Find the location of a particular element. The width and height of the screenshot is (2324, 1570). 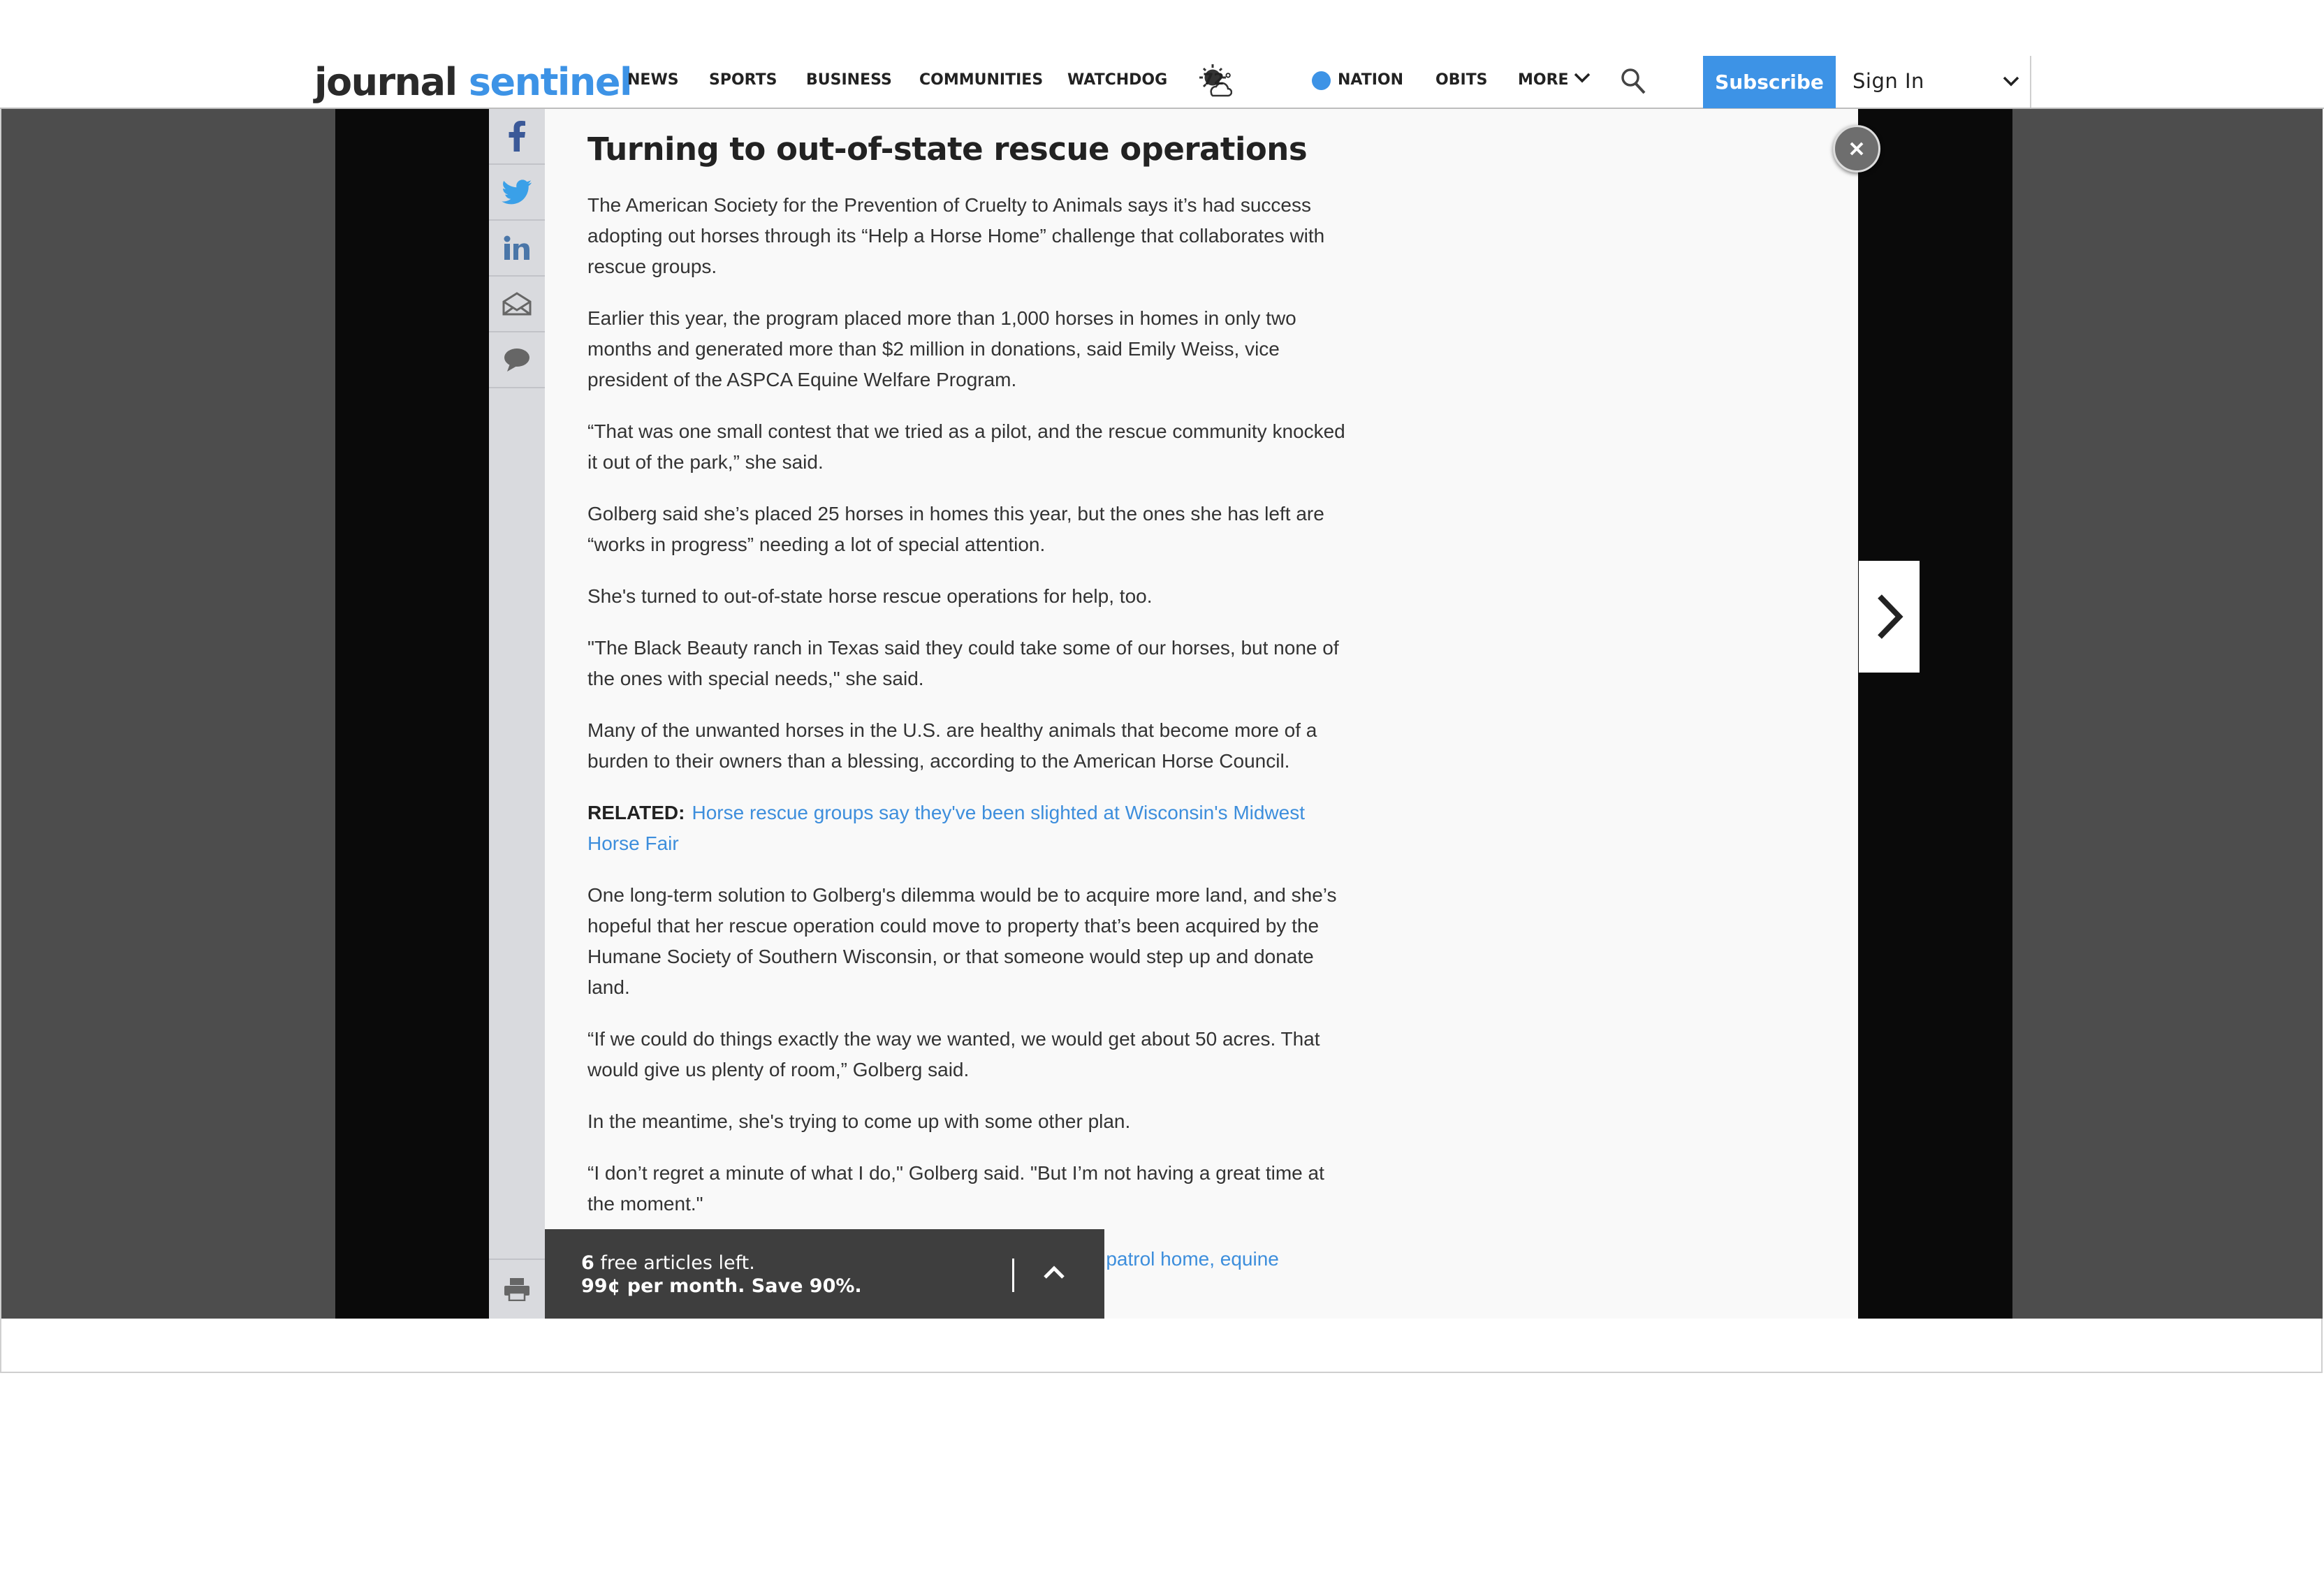

comment-button is located at coordinates (517, 360).